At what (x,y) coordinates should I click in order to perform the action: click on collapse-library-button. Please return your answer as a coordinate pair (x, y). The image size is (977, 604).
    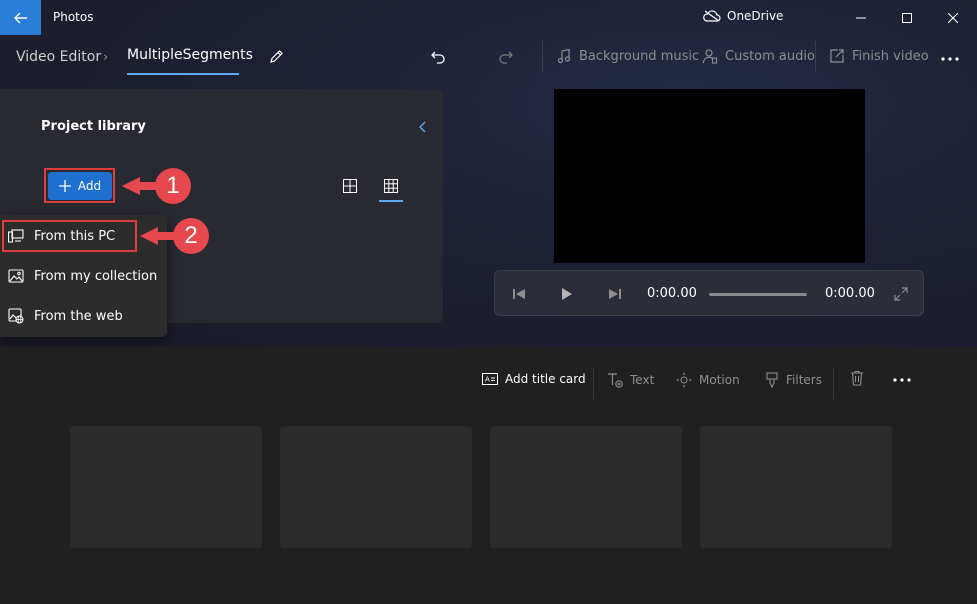
    Looking at the image, I should click on (422, 127).